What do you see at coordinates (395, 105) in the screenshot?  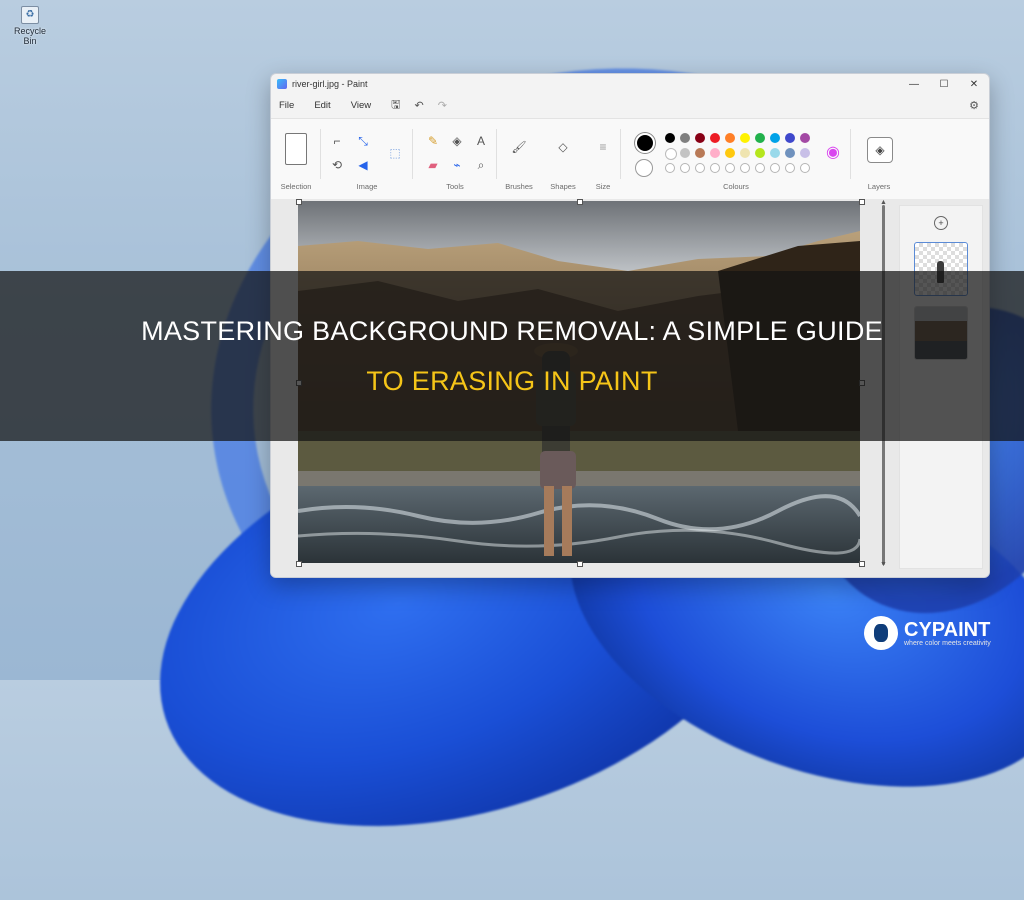 I see `save-icon: 🖫` at bounding box center [395, 105].